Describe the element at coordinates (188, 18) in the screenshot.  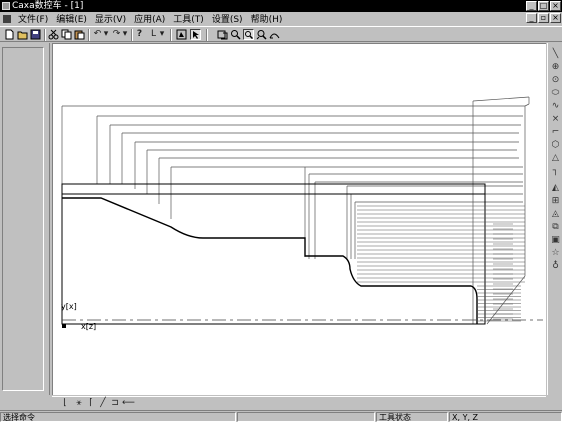
I see `menu-tools: 工具(T)` at that location.